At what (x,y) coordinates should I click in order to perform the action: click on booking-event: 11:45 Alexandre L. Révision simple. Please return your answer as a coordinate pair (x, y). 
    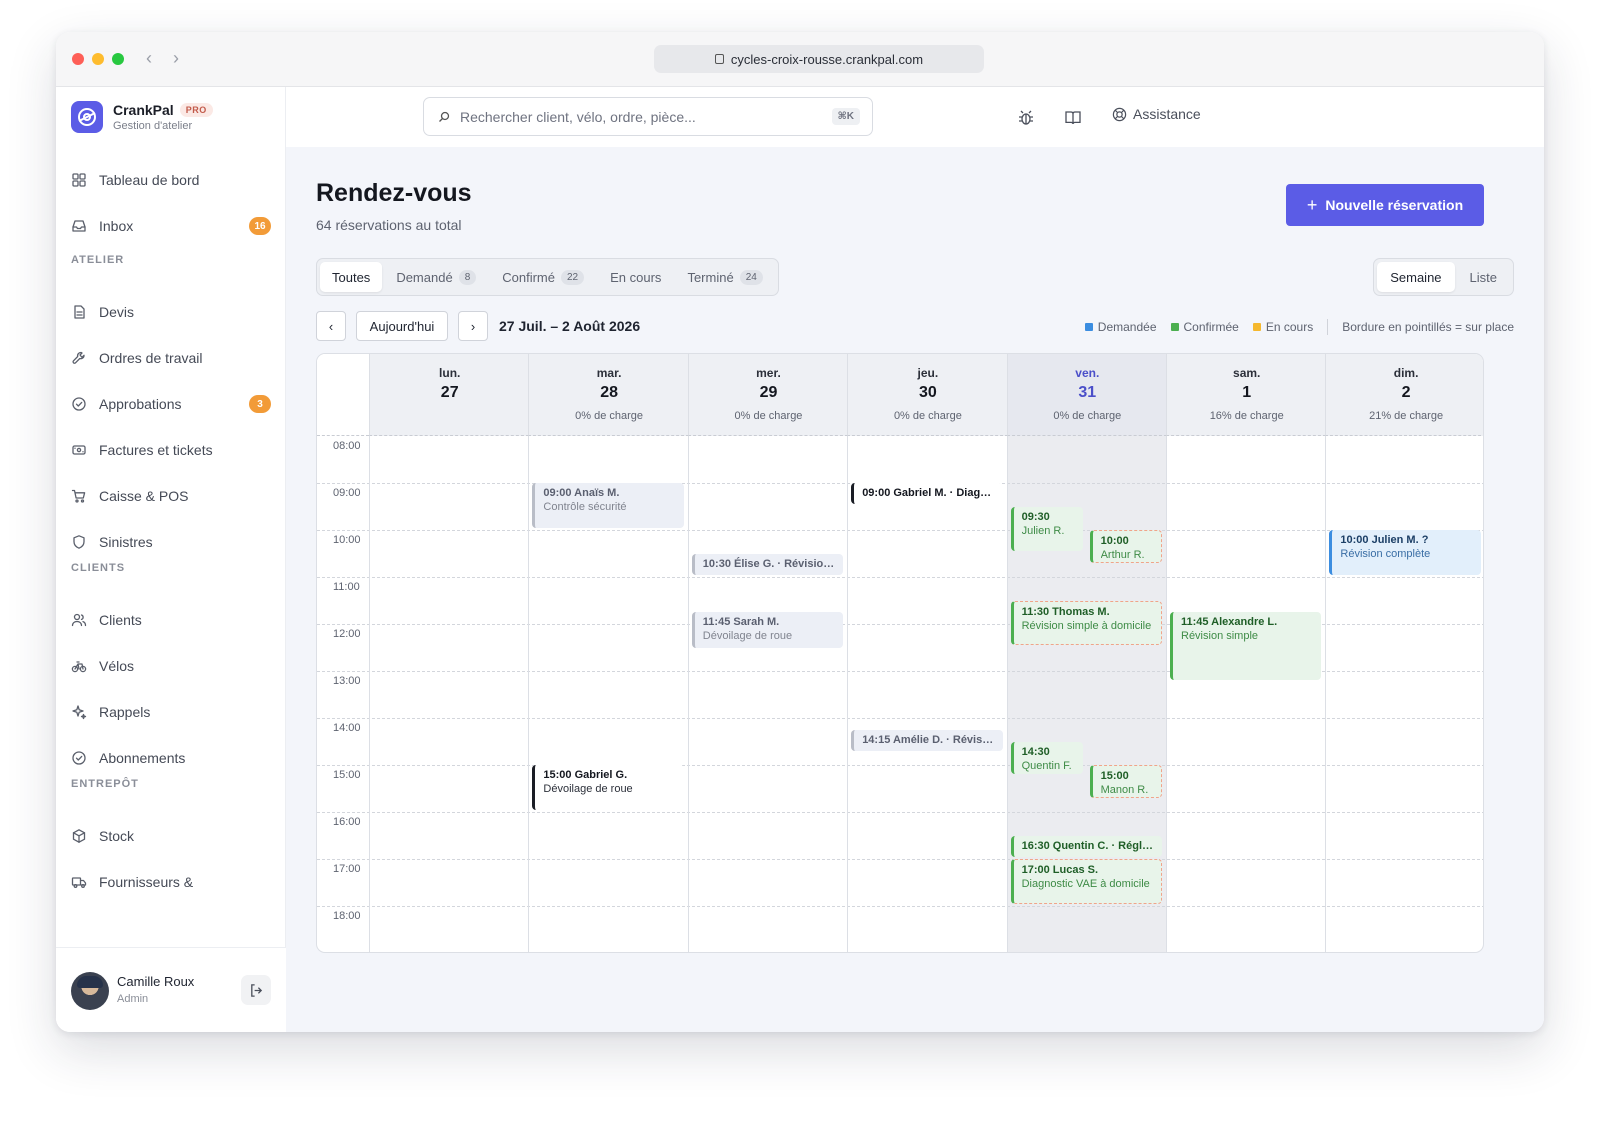
    Looking at the image, I should click on (1246, 646).